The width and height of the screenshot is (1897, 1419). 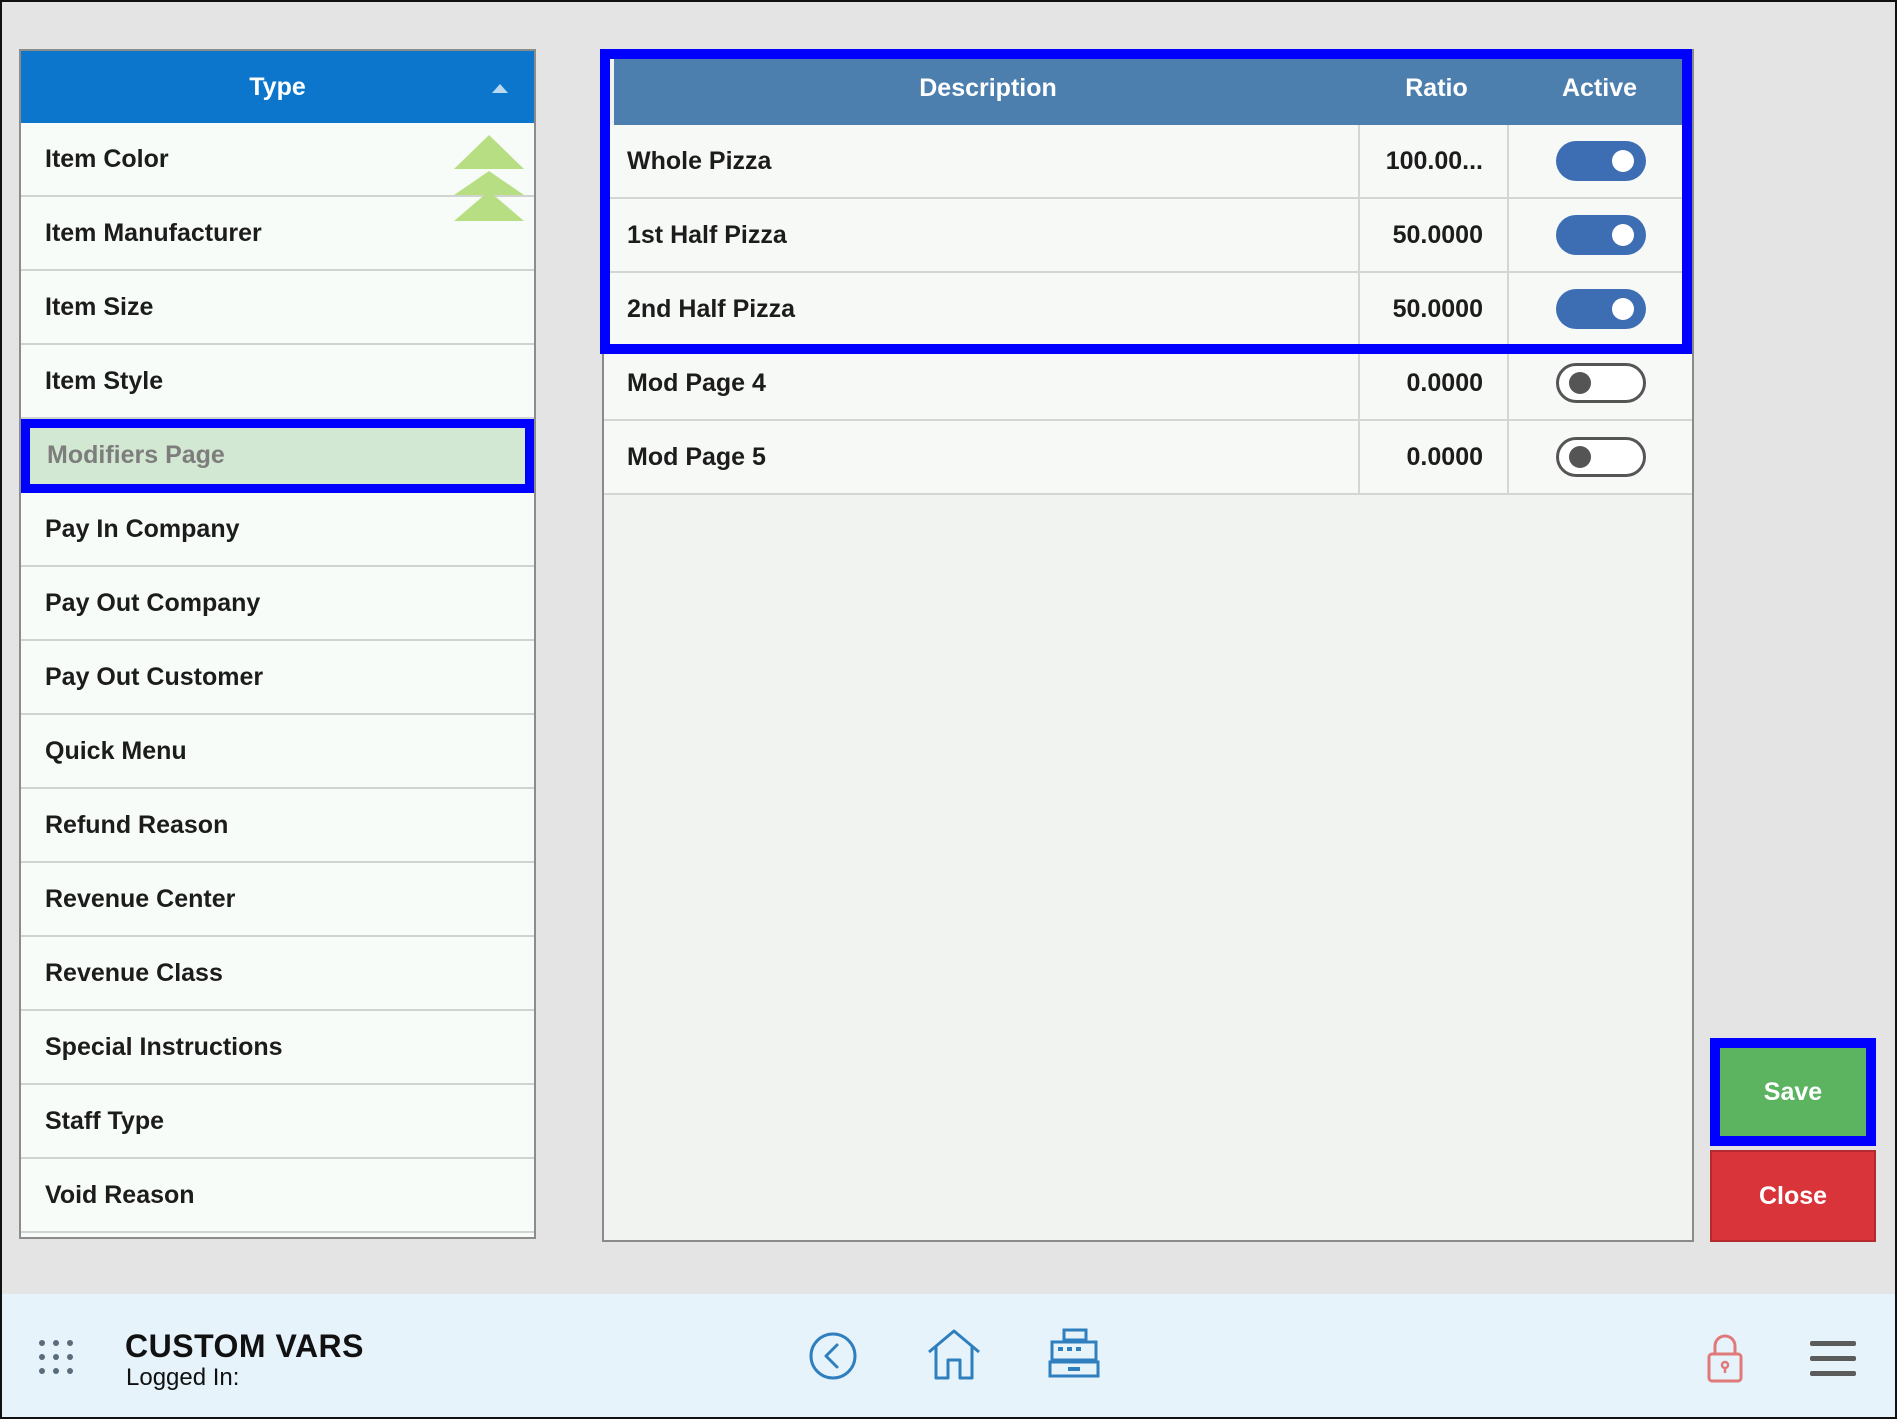 What do you see at coordinates (116, 750) in the screenshot?
I see `type-item-label: Quick Menu` at bounding box center [116, 750].